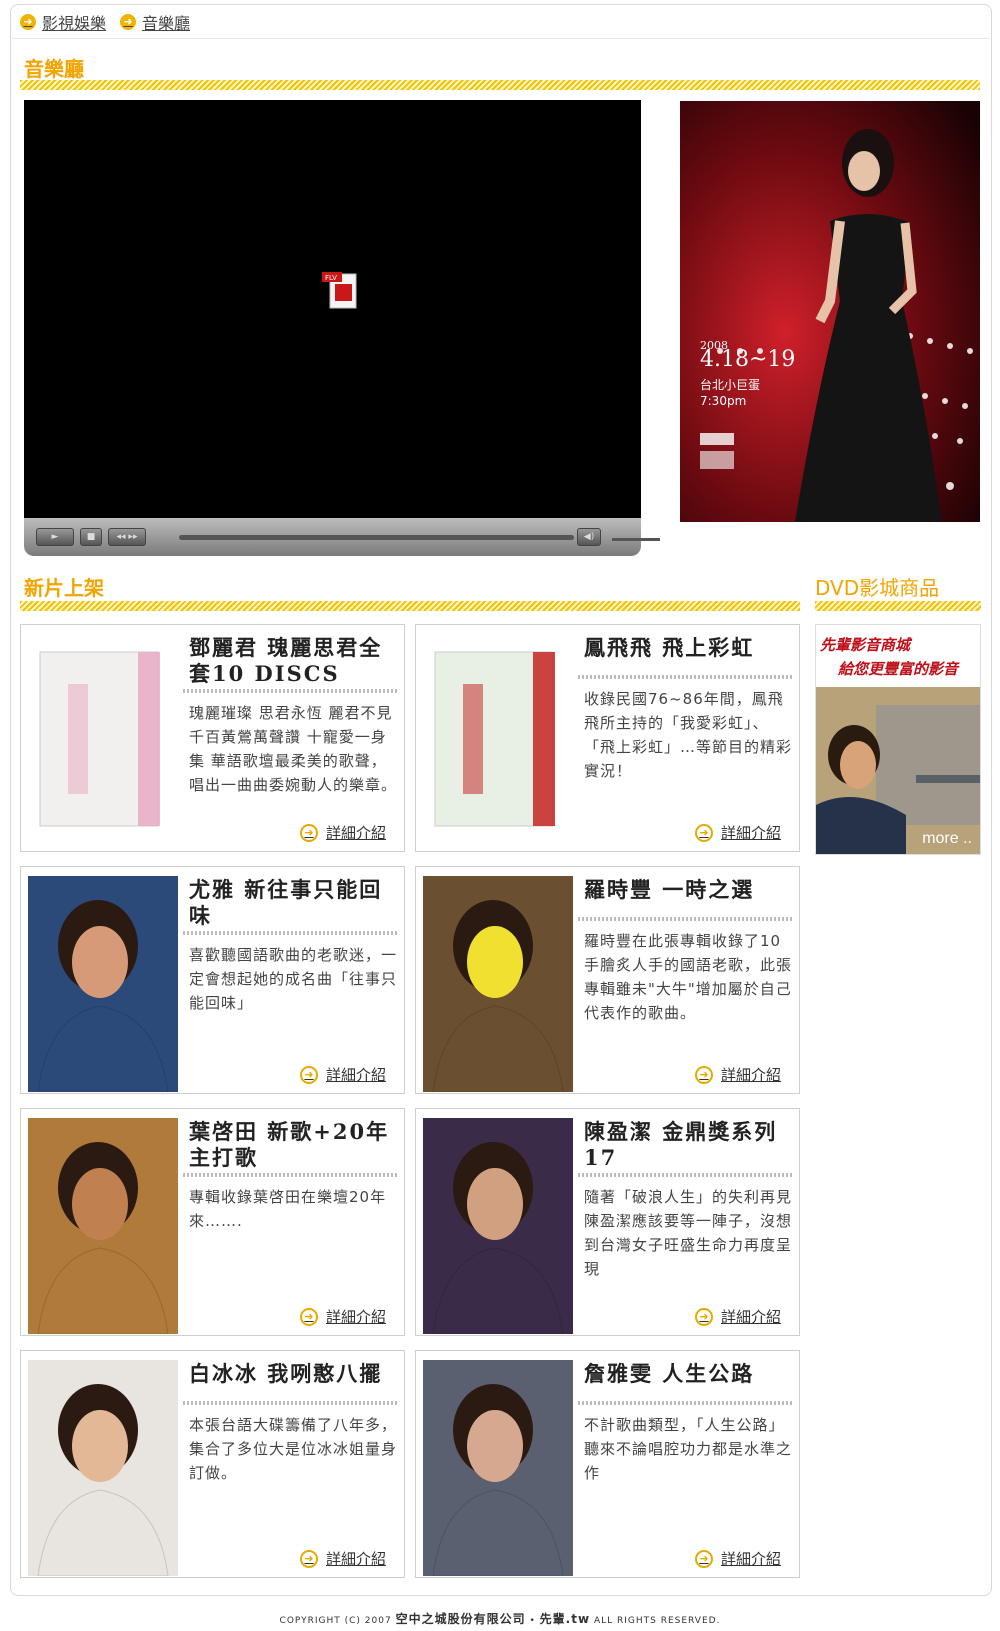 The height and width of the screenshot is (1631, 1000). Describe the element at coordinates (865, 645) in the screenshot. I see `dvd-banner-line1: 先輩影音商城` at that location.